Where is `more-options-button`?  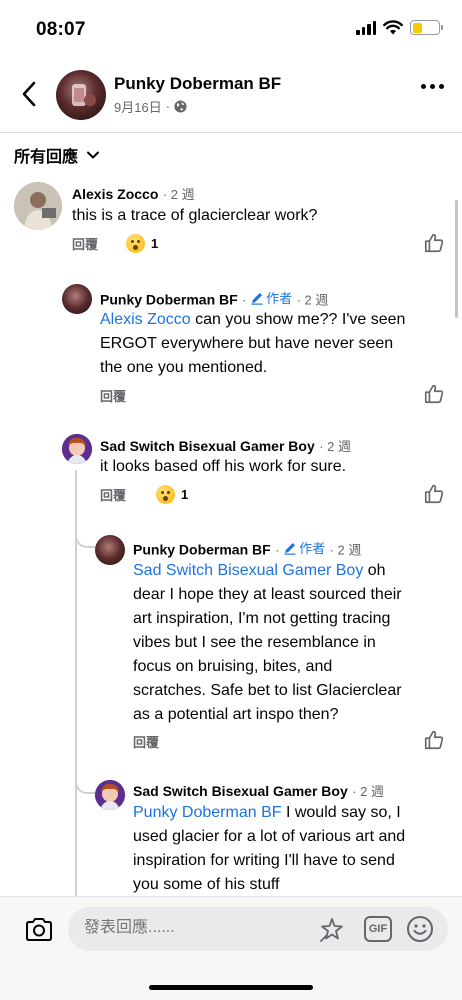 more-options-button is located at coordinates (432, 86).